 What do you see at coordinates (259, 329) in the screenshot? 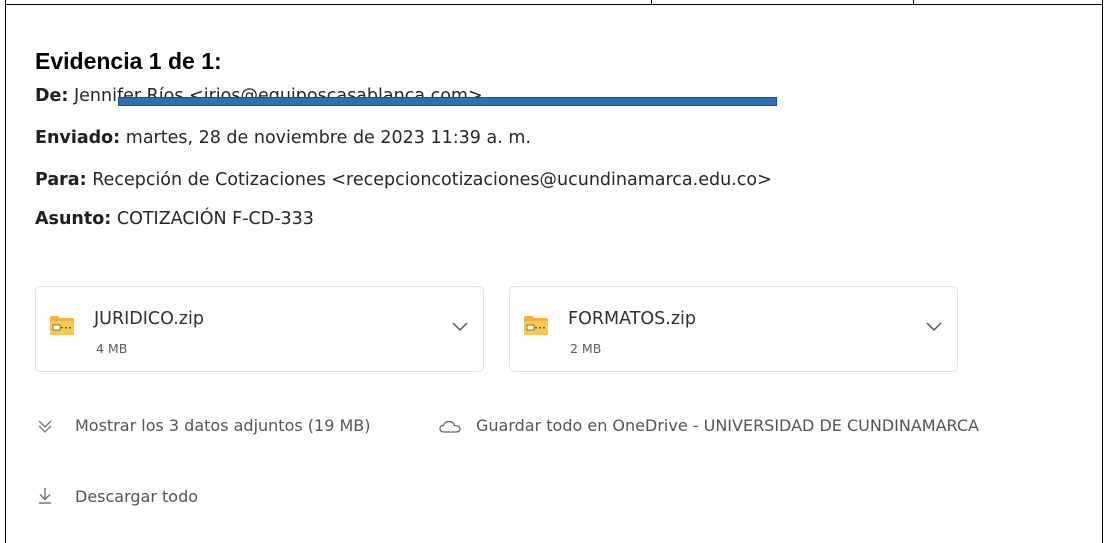
I see `attachment-card-juridico: JURIDICO.zip 4 MB` at bounding box center [259, 329].